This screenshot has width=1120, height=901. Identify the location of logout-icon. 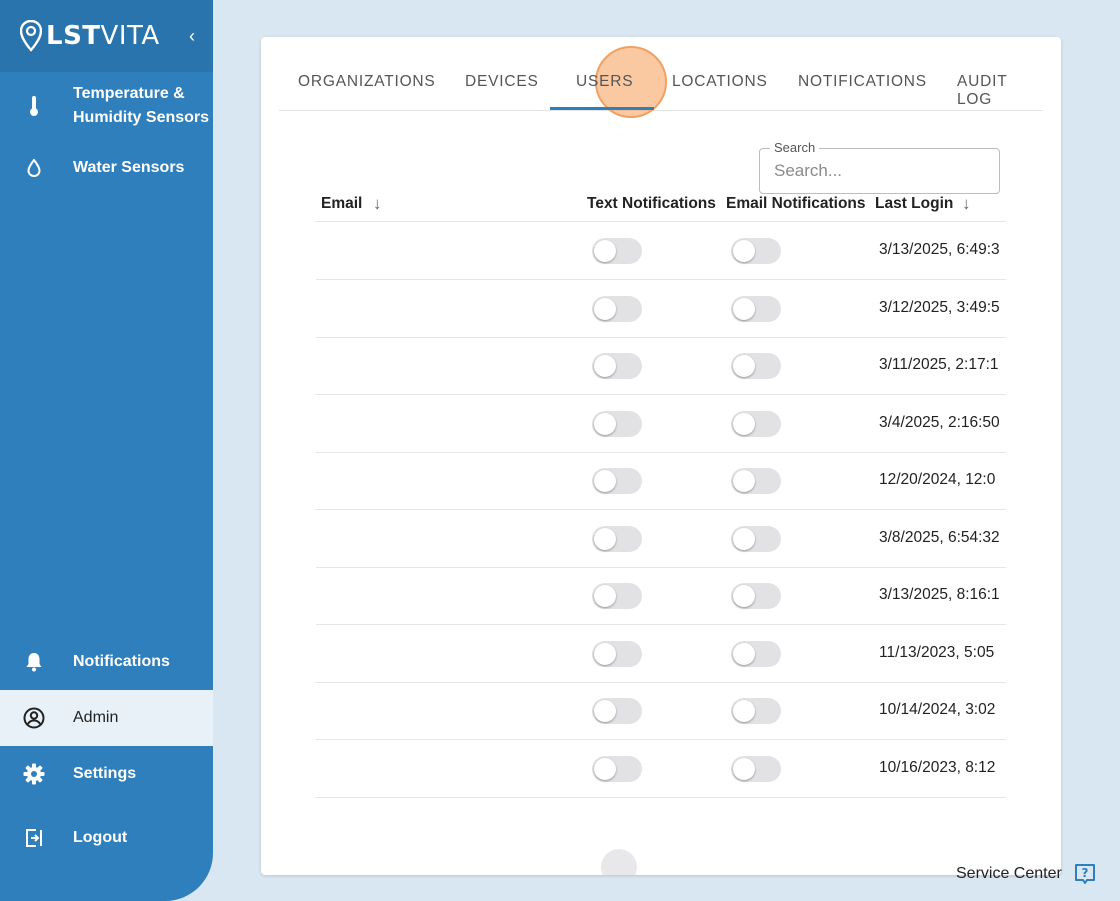
(34, 838).